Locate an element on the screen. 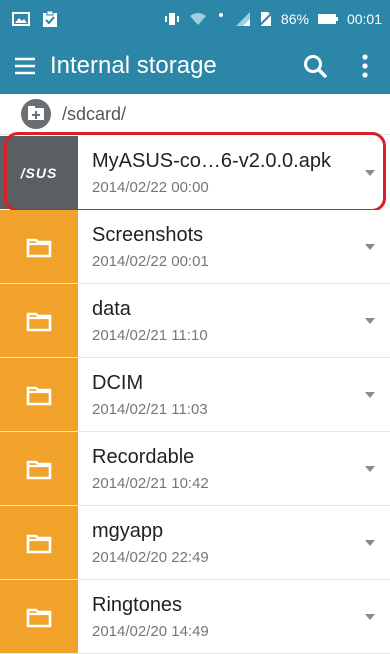 The width and height of the screenshot is (390, 654). storage-folder-icon is located at coordinates (36, 114).